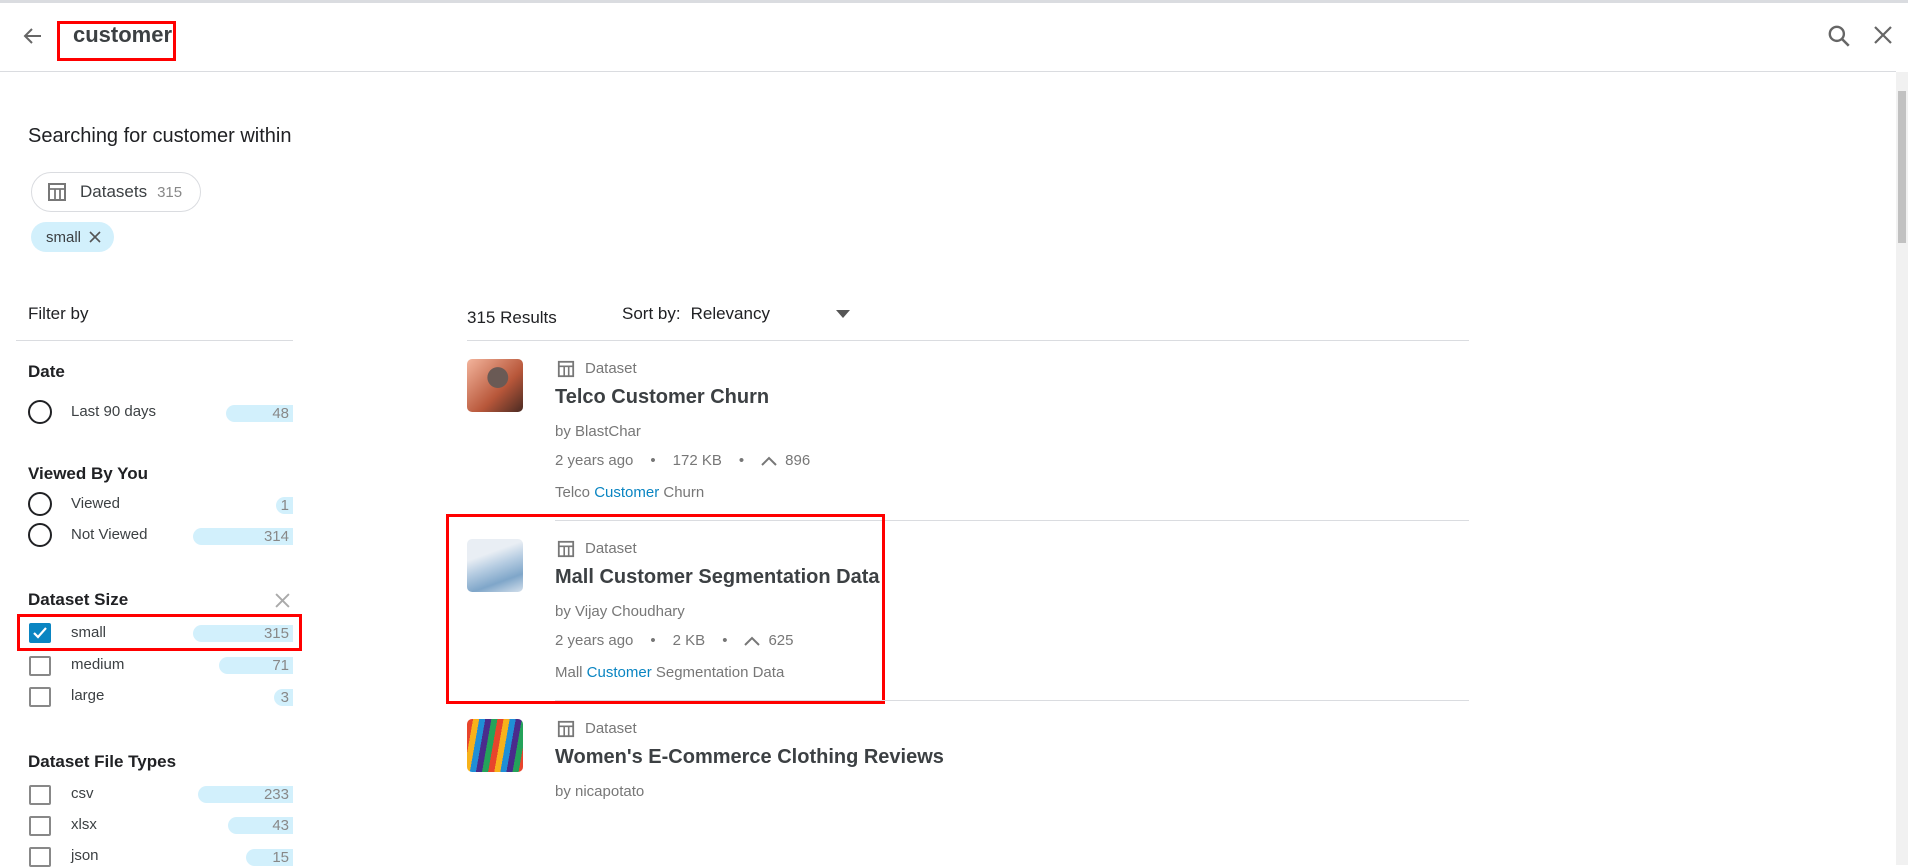 The width and height of the screenshot is (1908, 867). What do you see at coordinates (102, 761) in the screenshot?
I see `filter-group-file-types: Dataset File Types` at bounding box center [102, 761].